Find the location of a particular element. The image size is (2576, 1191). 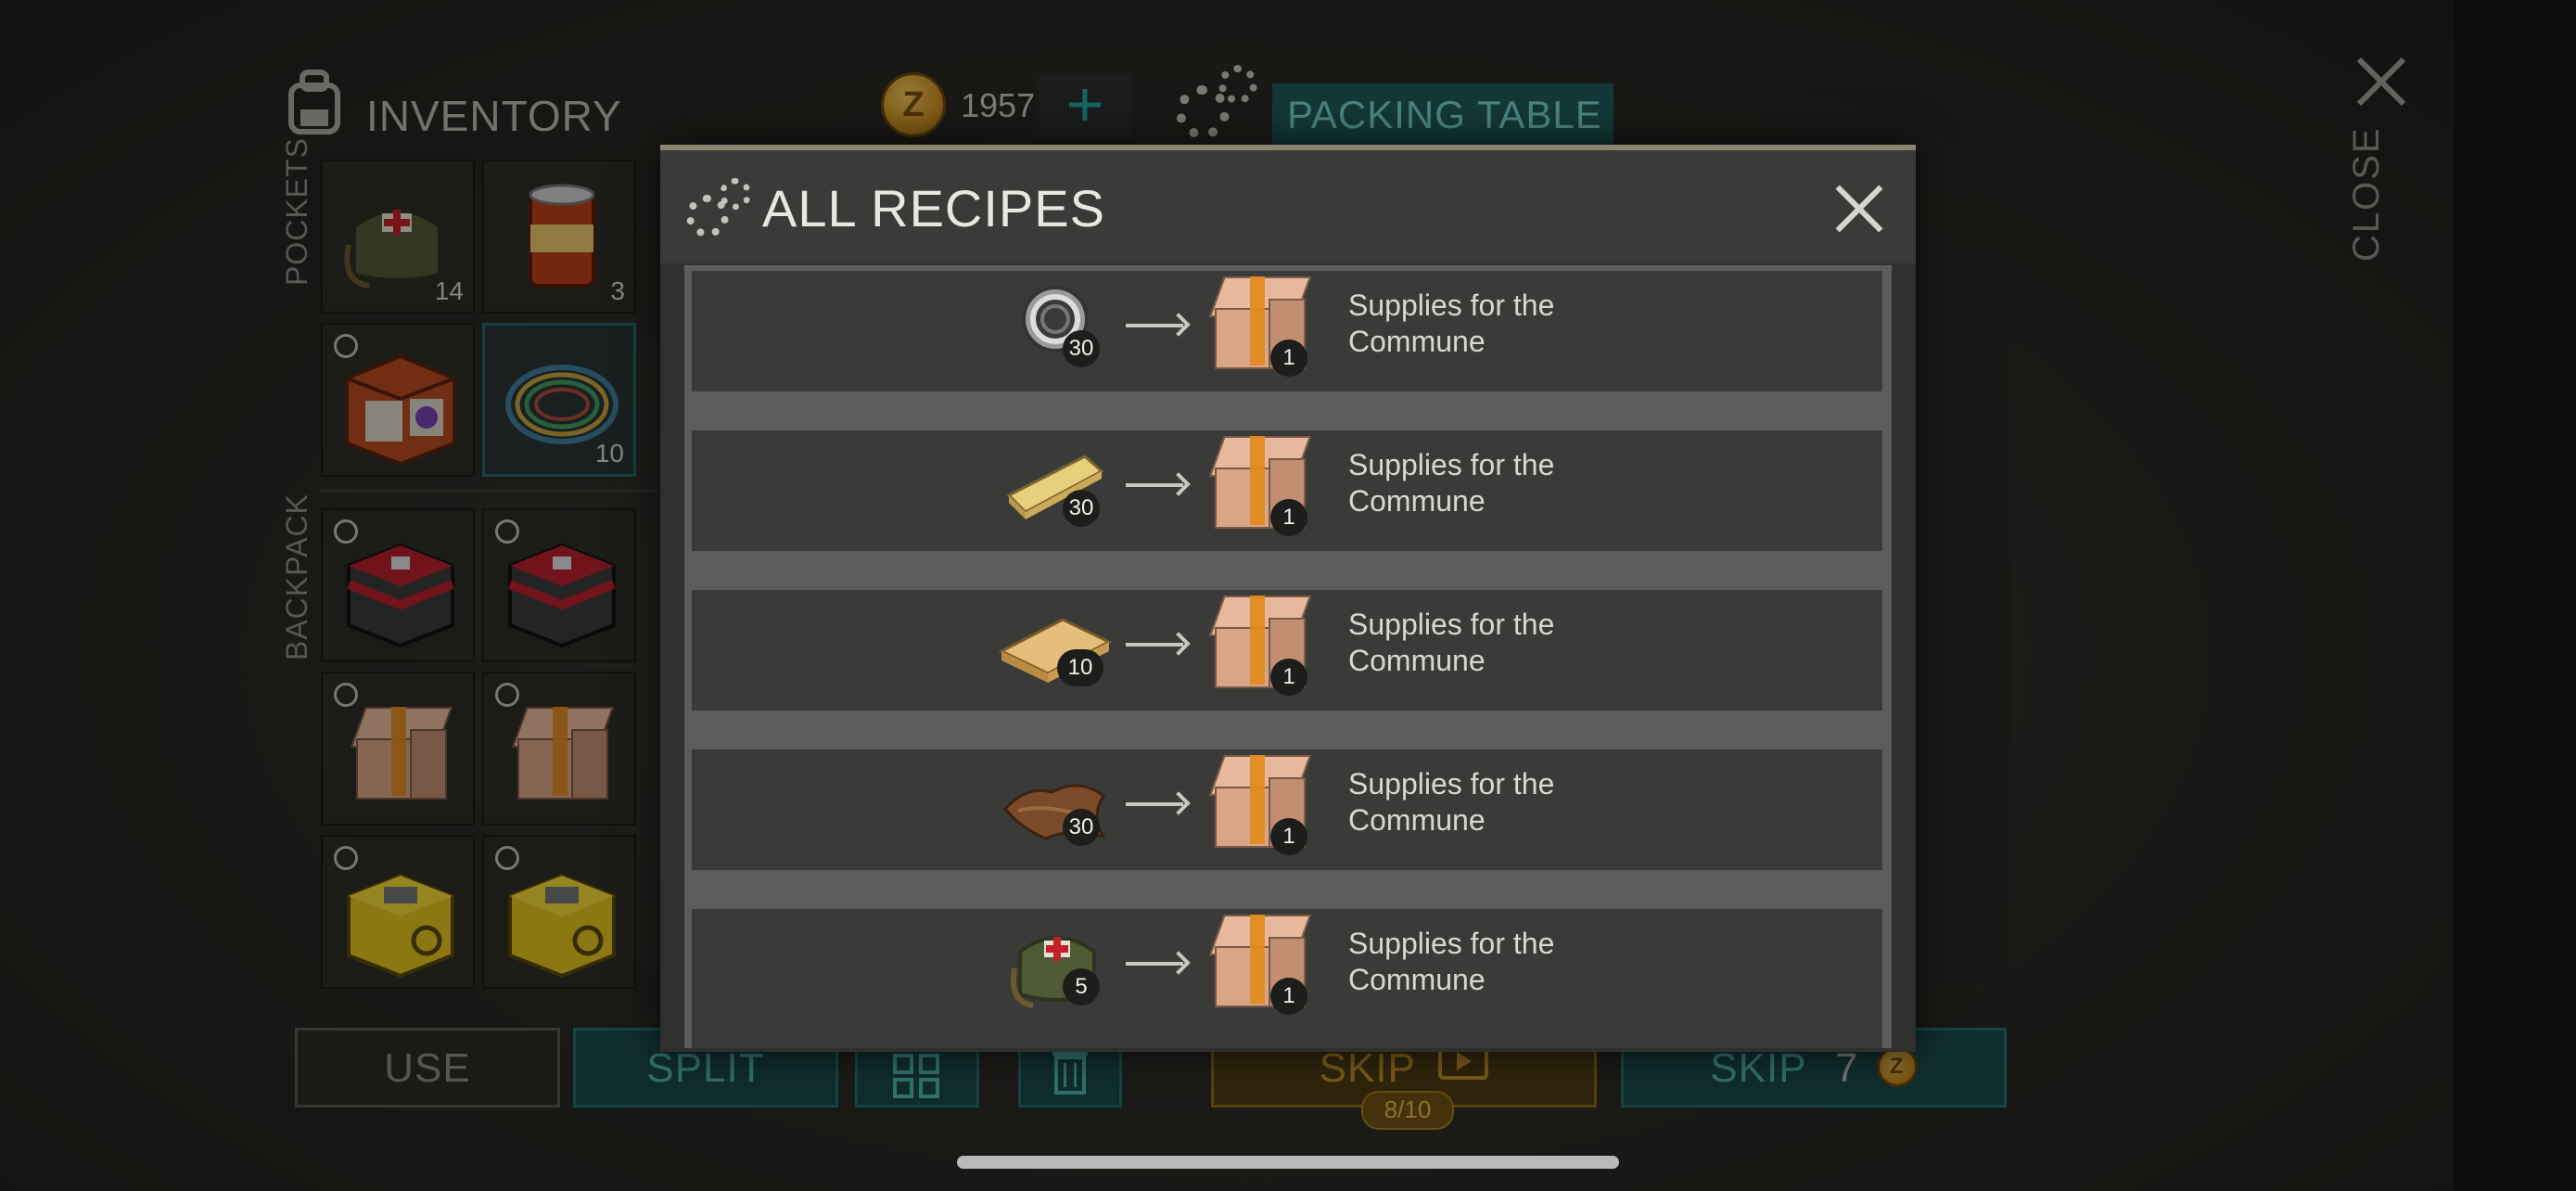

close-label: CLOSE is located at coordinates (2367, 194).